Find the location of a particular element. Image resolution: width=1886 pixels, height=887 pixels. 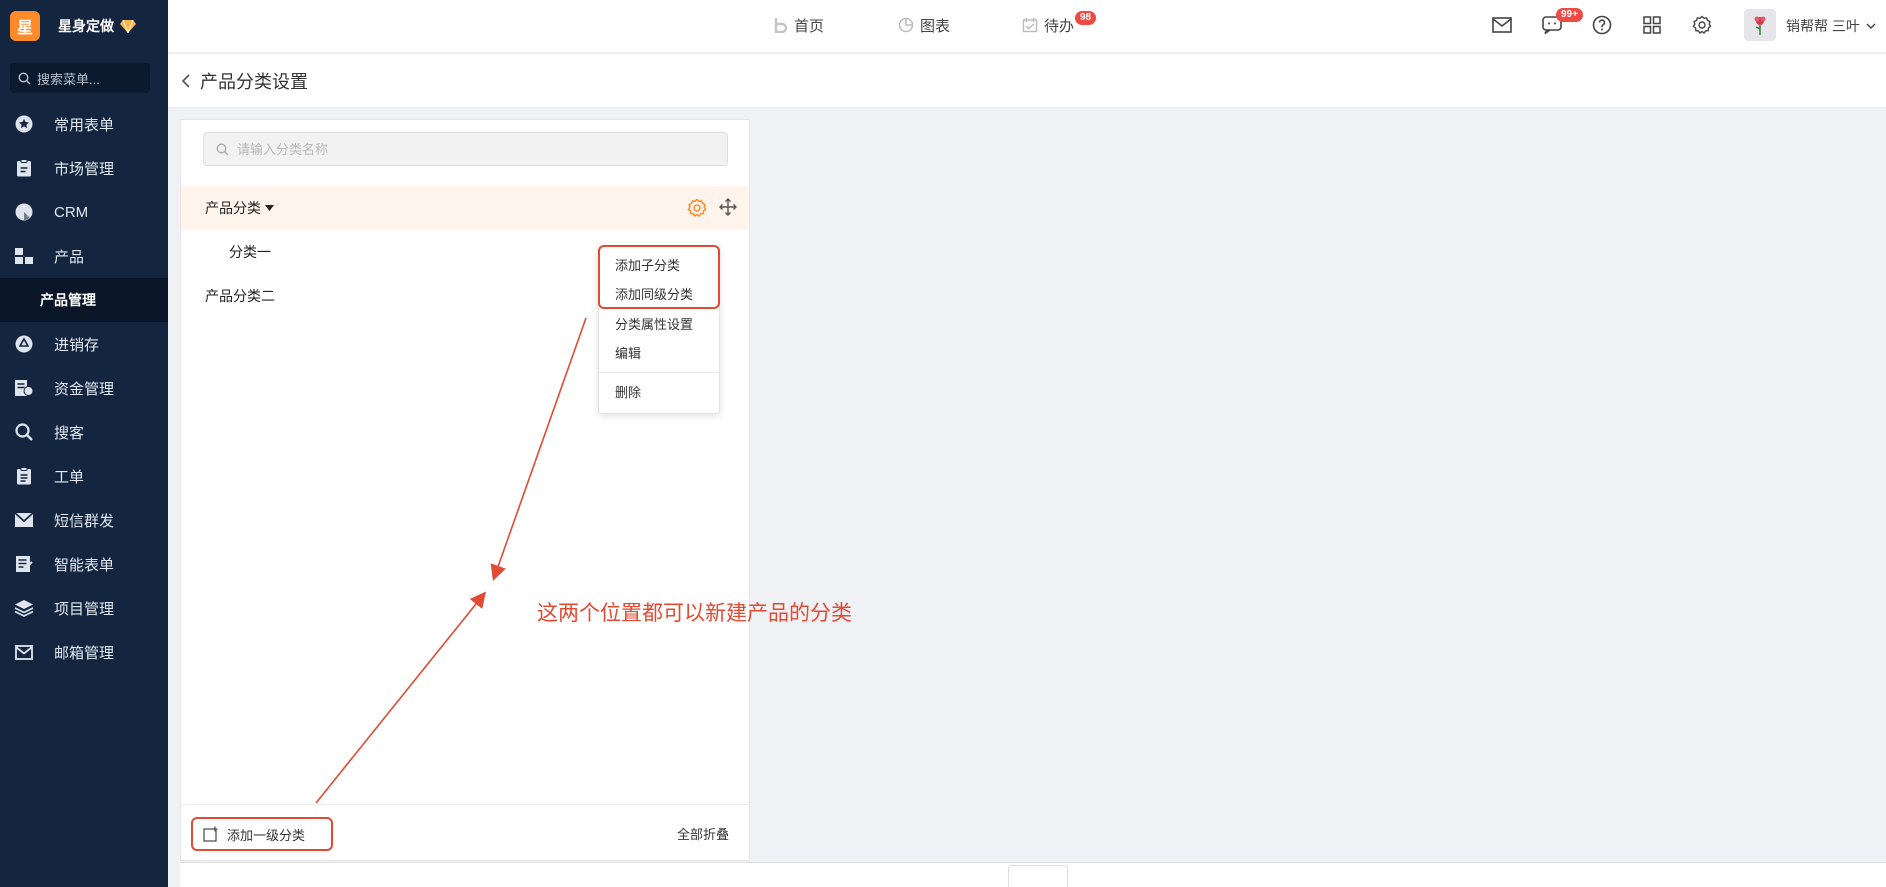

bottom-strip is located at coordinates (1033, 874).